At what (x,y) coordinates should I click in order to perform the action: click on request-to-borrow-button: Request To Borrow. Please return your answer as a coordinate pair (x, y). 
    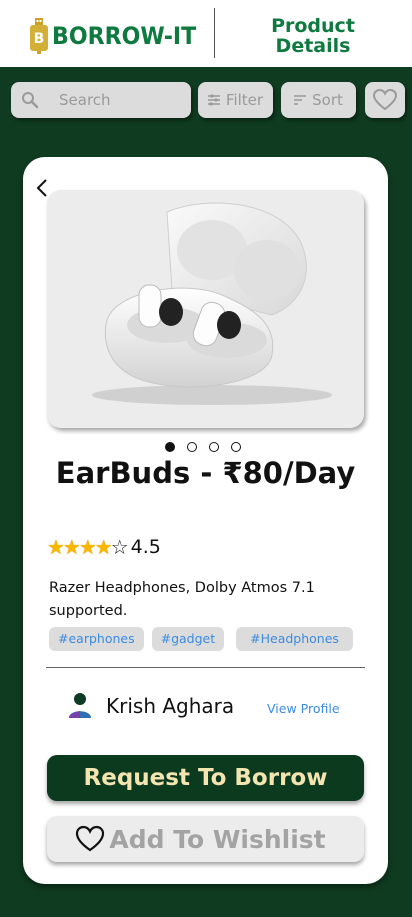
    Looking at the image, I should click on (205, 778).